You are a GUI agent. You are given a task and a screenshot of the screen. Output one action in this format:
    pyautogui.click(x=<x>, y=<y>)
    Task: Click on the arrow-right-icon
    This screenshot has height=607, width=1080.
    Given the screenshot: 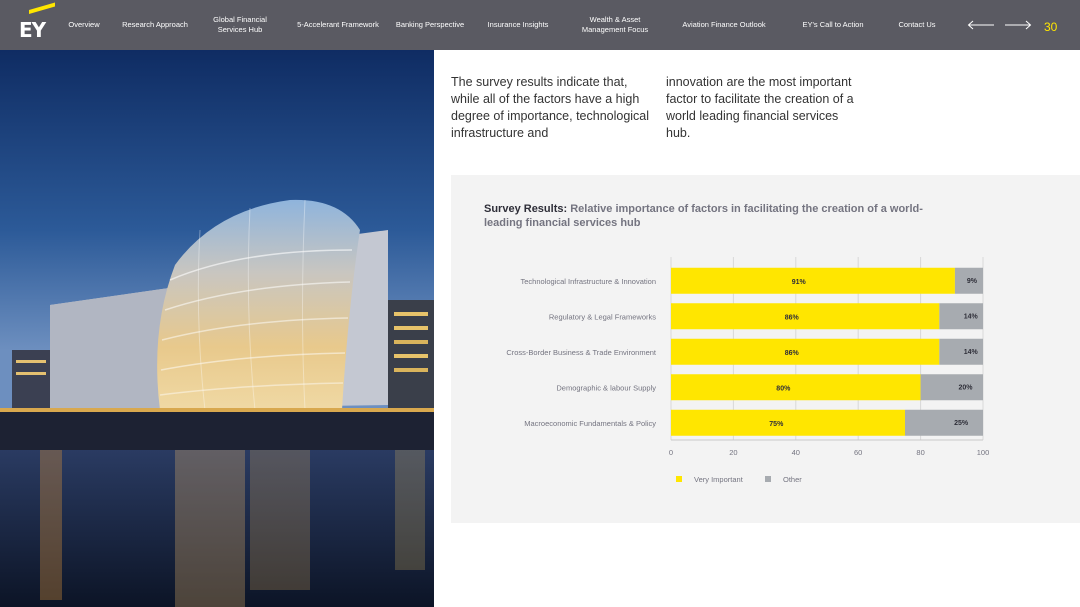 What is the action you would take?
    pyautogui.click(x=1018, y=25)
    